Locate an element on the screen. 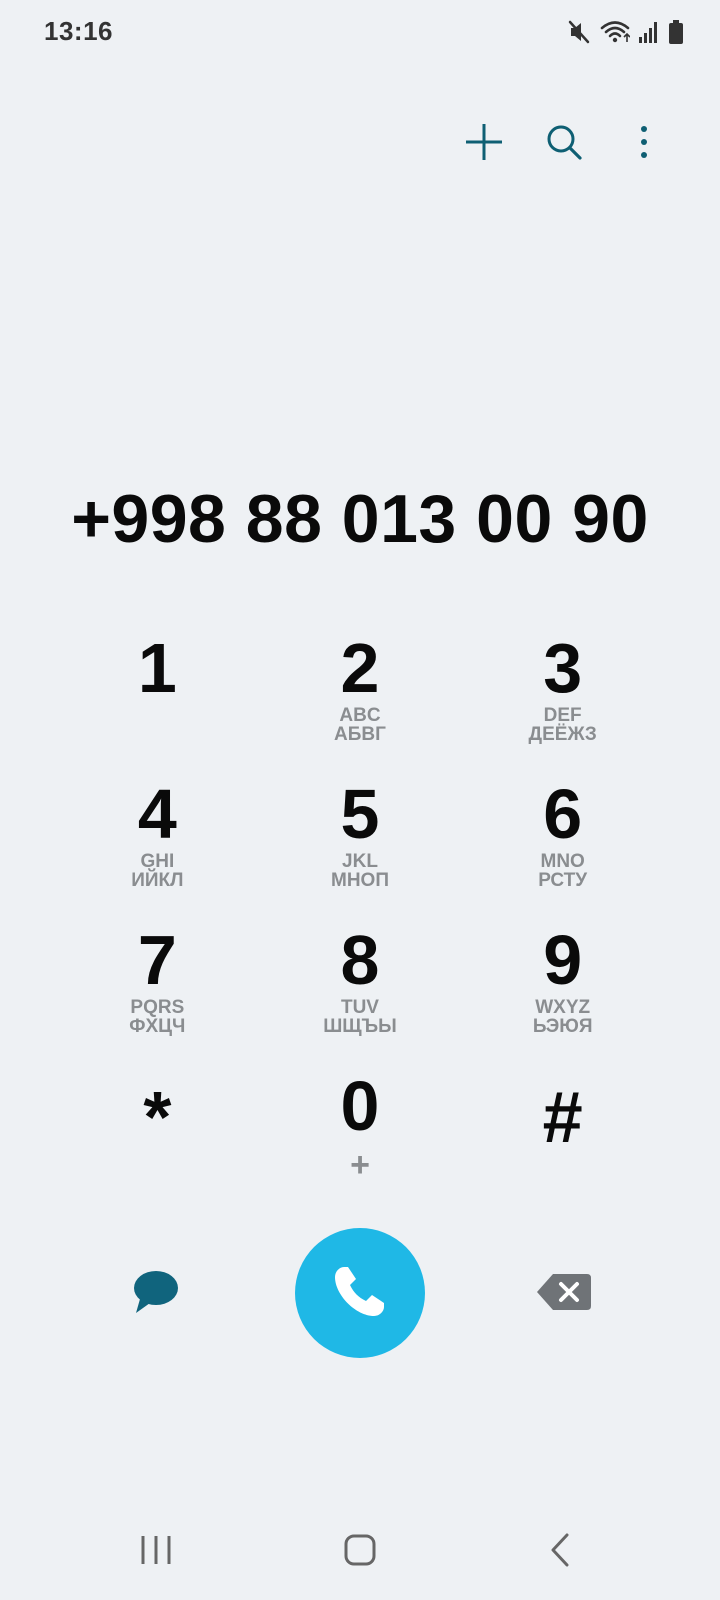 Image resolution: width=720 pixels, height=1600 pixels. top-actions is located at coordinates (564, 144).